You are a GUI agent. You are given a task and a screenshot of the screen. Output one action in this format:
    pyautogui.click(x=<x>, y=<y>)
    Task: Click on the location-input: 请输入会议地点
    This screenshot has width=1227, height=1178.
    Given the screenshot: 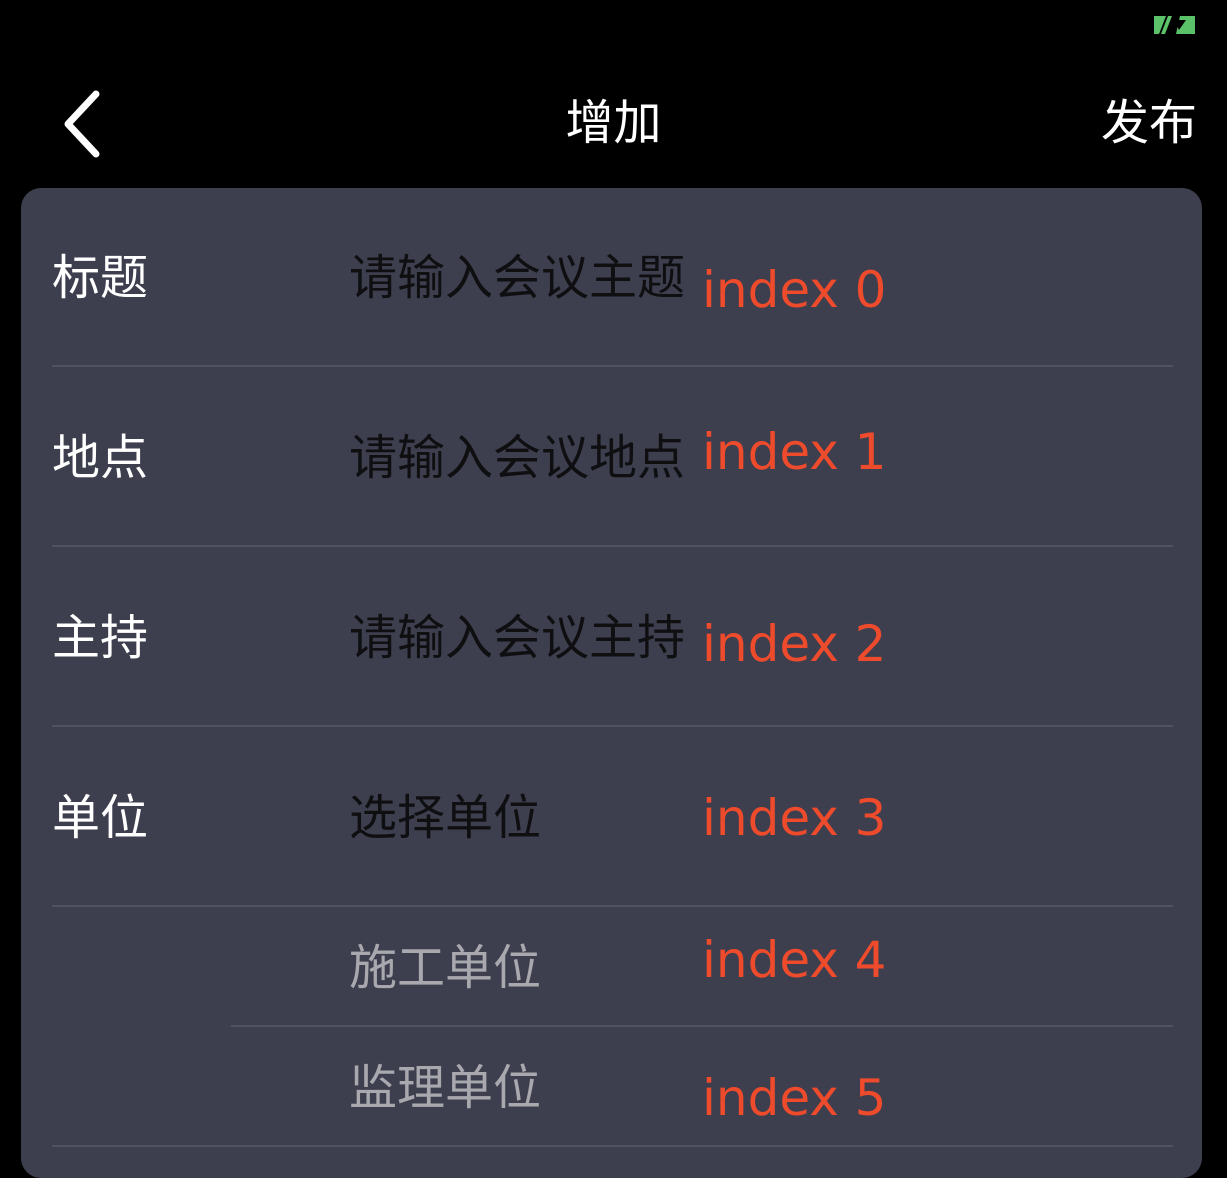 What is the action you would take?
    pyautogui.click(x=517, y=458)
    